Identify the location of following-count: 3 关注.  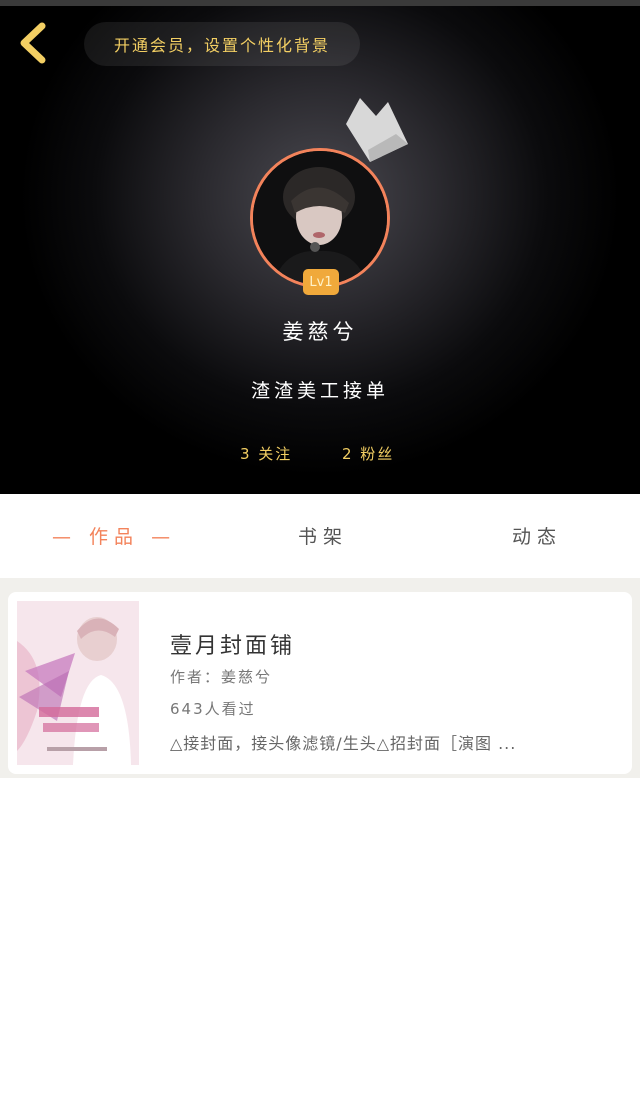
(266, 453).